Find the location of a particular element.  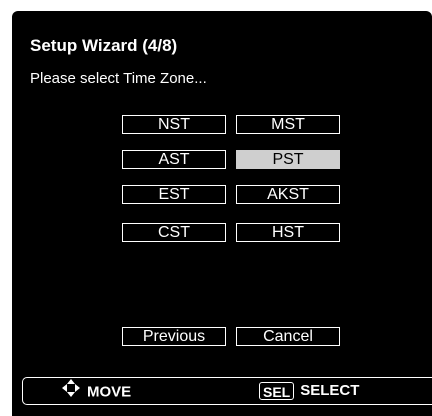

timezone-option-nst: NST is located at coordinates (174, 124).